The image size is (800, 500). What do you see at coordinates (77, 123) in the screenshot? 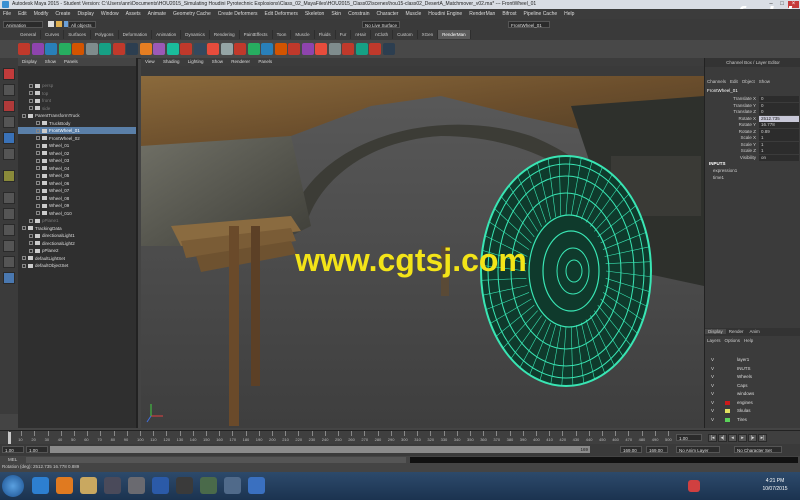
I see `outliner-item: TruckBody` at bounding box center [77, 123].